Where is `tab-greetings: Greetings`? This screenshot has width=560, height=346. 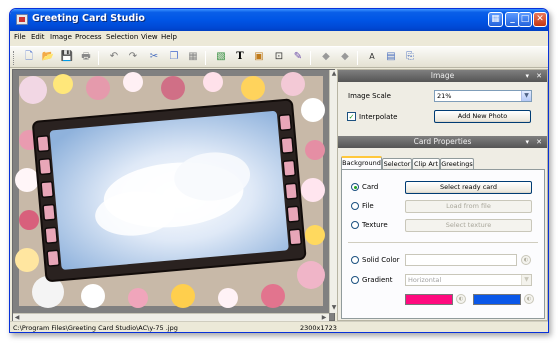
tab-greetings: Greetings is located at coordinates (457, 163).